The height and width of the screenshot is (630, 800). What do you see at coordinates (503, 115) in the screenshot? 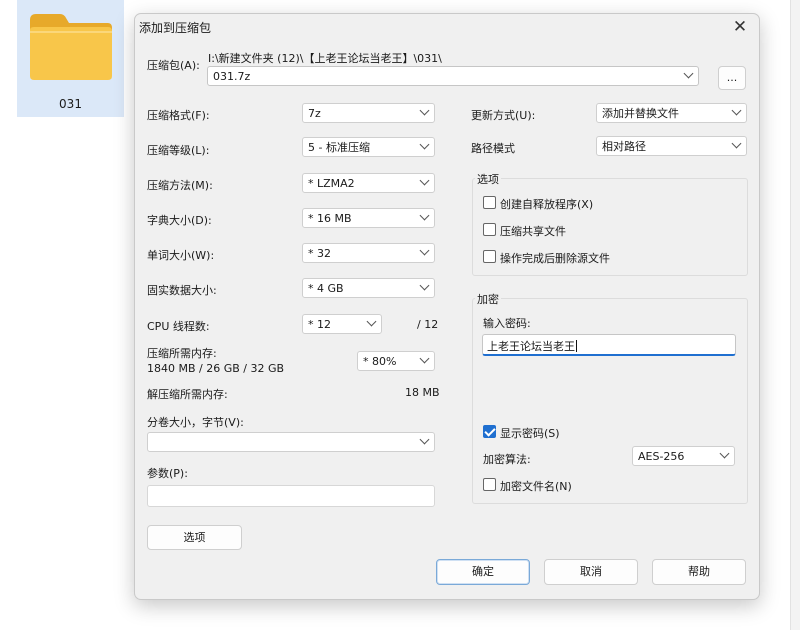
I see `update-label: 更新方式(U):` at bounding box center [503, 115].